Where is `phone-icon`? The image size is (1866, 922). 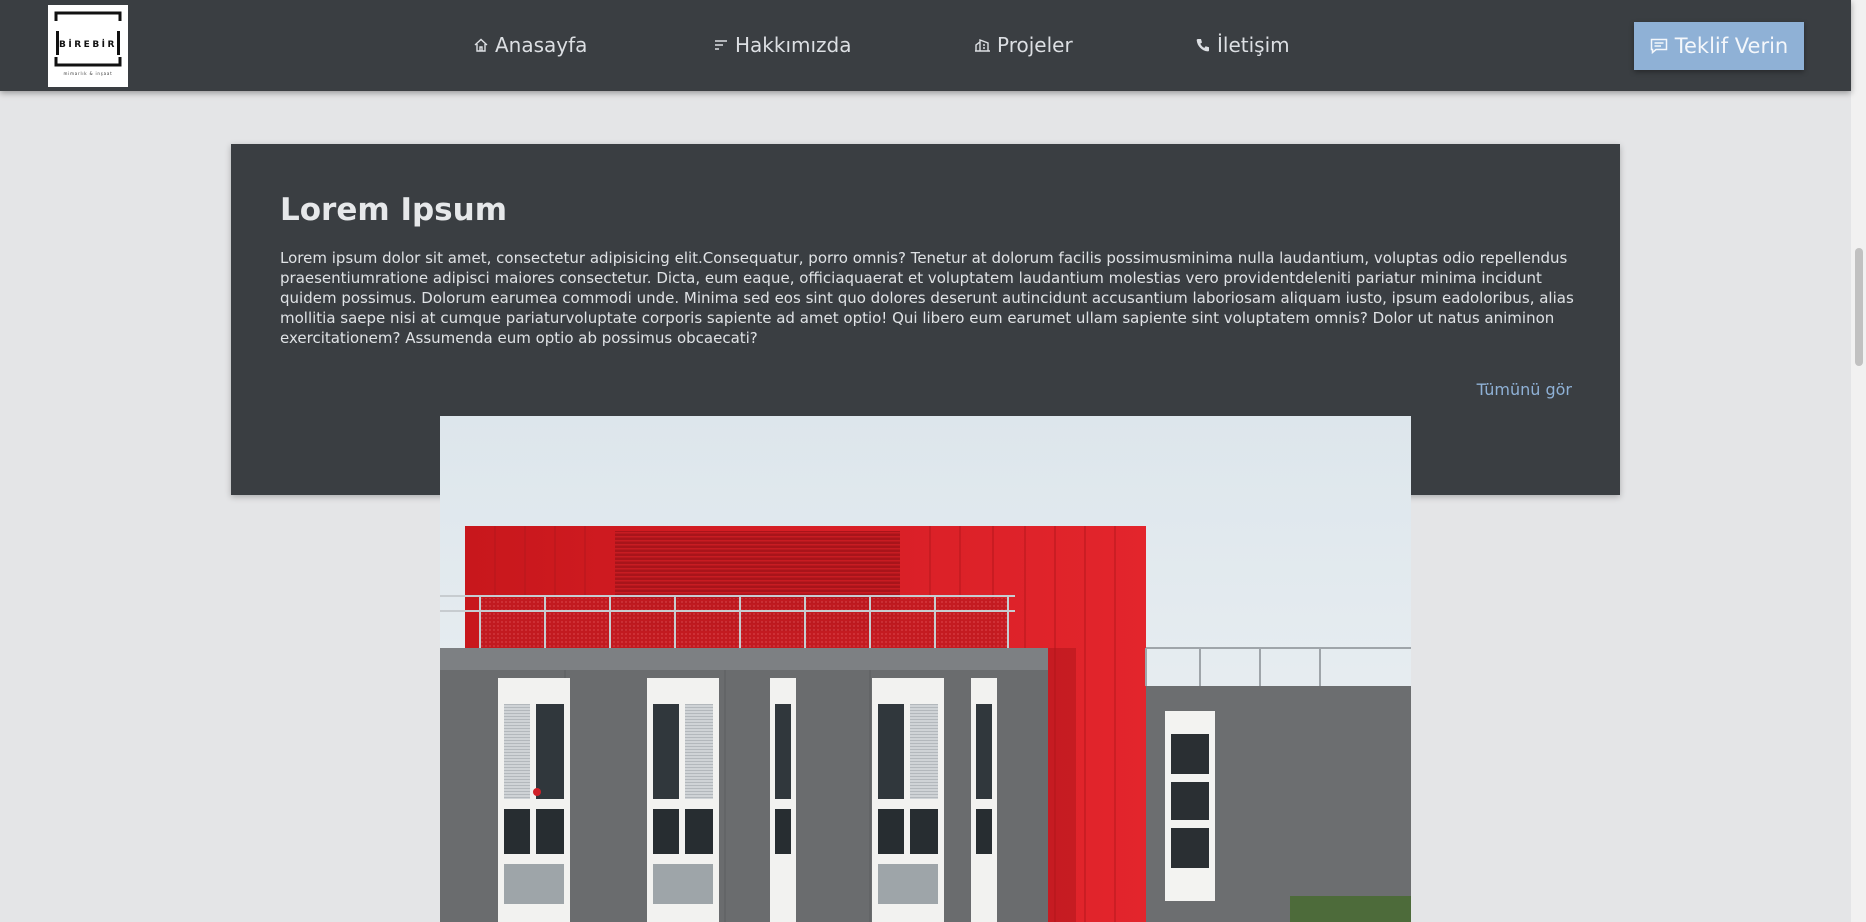 phone-icon is located at coordinates (1202, 45).